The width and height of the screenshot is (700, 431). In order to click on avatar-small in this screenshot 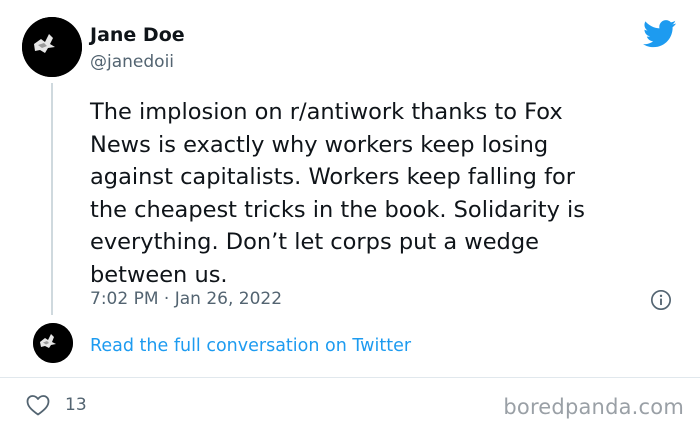, I will do `click(53, 343)`.